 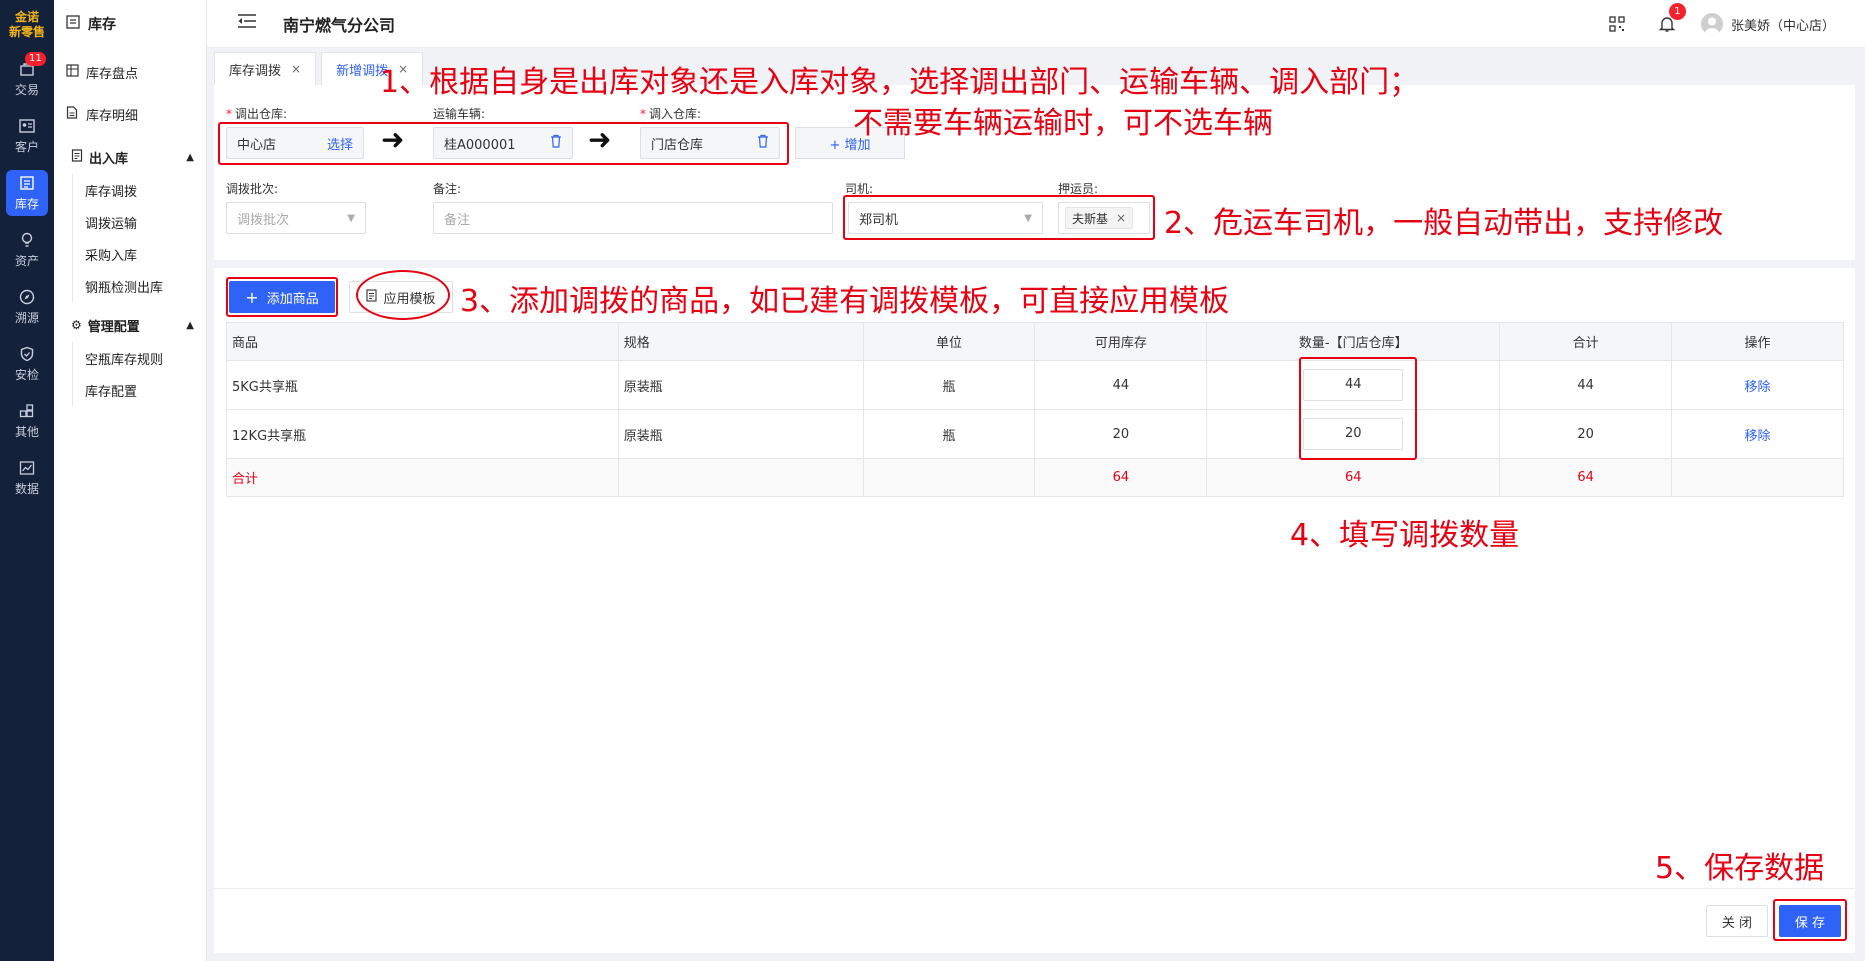 What do you see at coordinates (26, 89) in the screenshot?
I see `rail-label: 交易` at bounding box center [26, 89].